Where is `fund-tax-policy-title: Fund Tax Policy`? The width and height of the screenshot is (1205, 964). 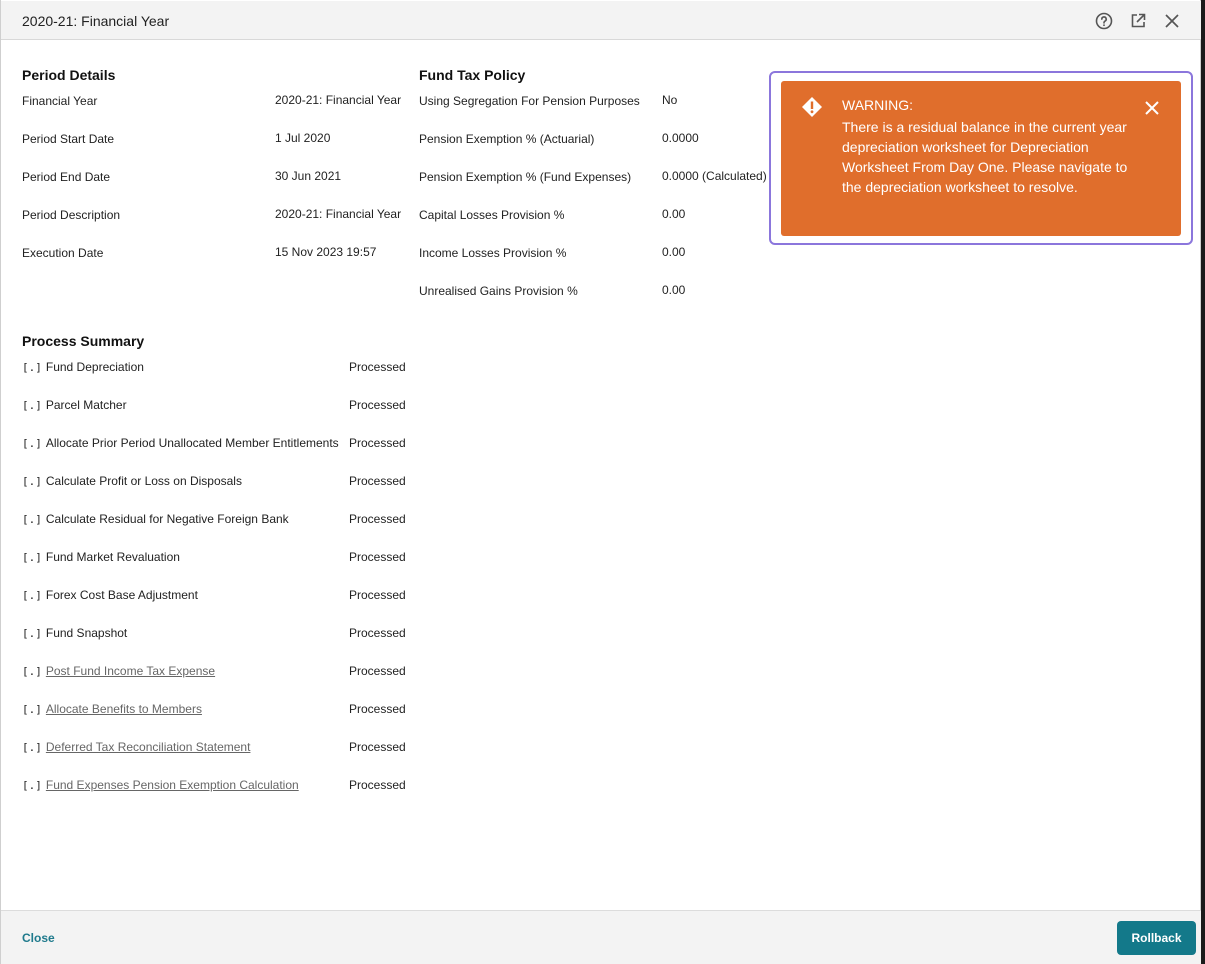 fund-tax-policy-title: Fund Tax Policy is located at coordinates (472, 75).